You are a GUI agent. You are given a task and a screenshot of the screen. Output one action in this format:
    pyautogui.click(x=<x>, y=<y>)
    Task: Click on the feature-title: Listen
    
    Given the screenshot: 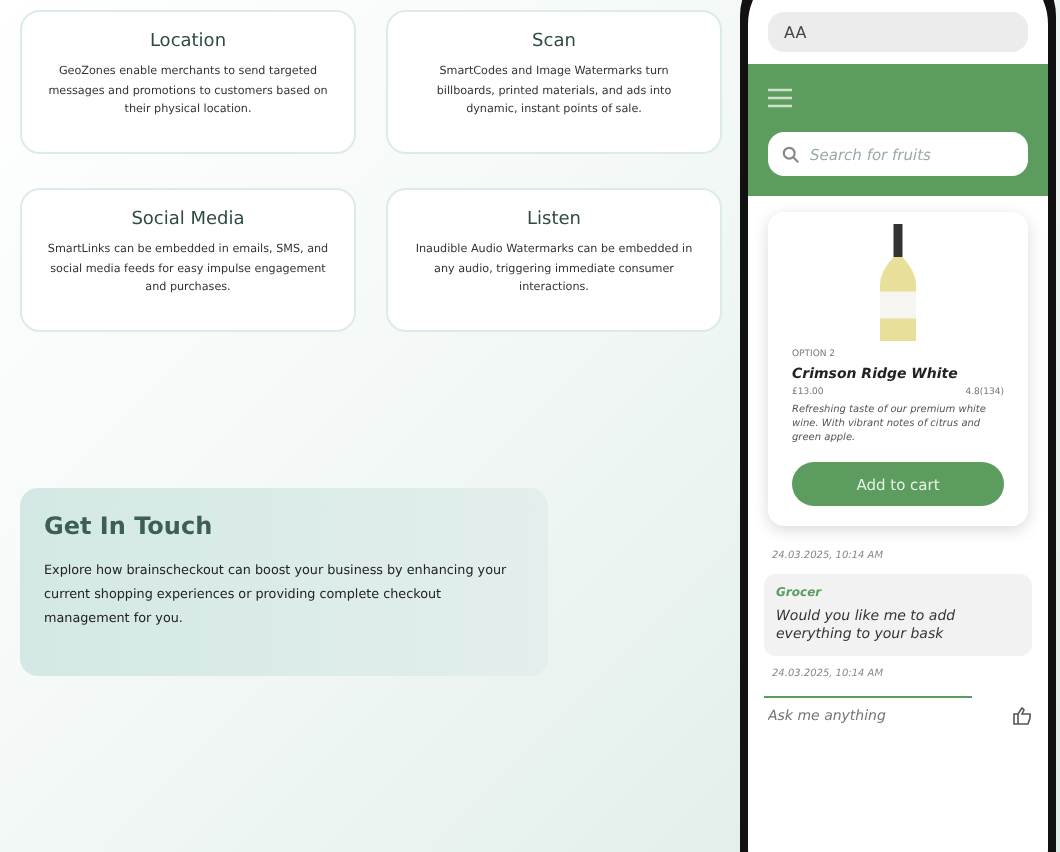 What is the action you would take?
    pyautogui.click(x=554, y=220)
    